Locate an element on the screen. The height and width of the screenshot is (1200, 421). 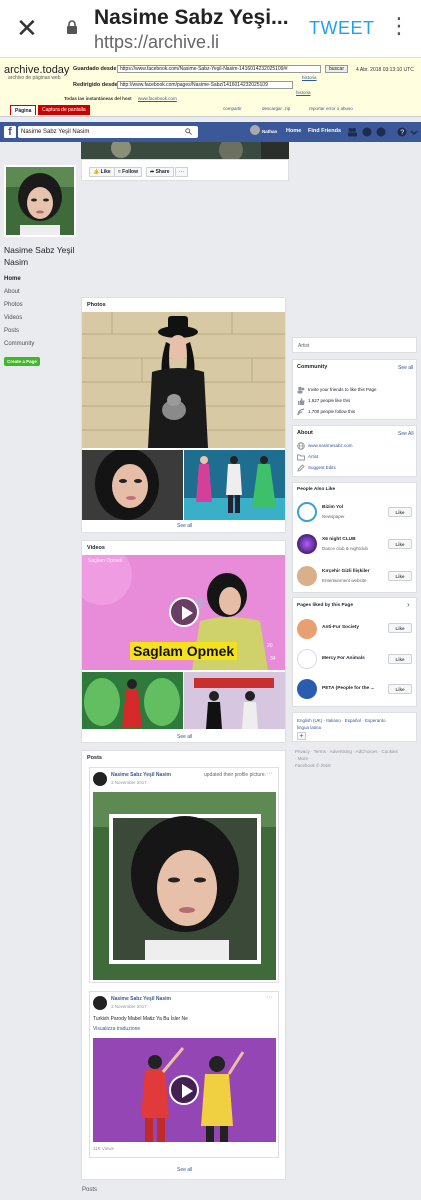
left-nav-community: Community is located at coordinates (19, 344).